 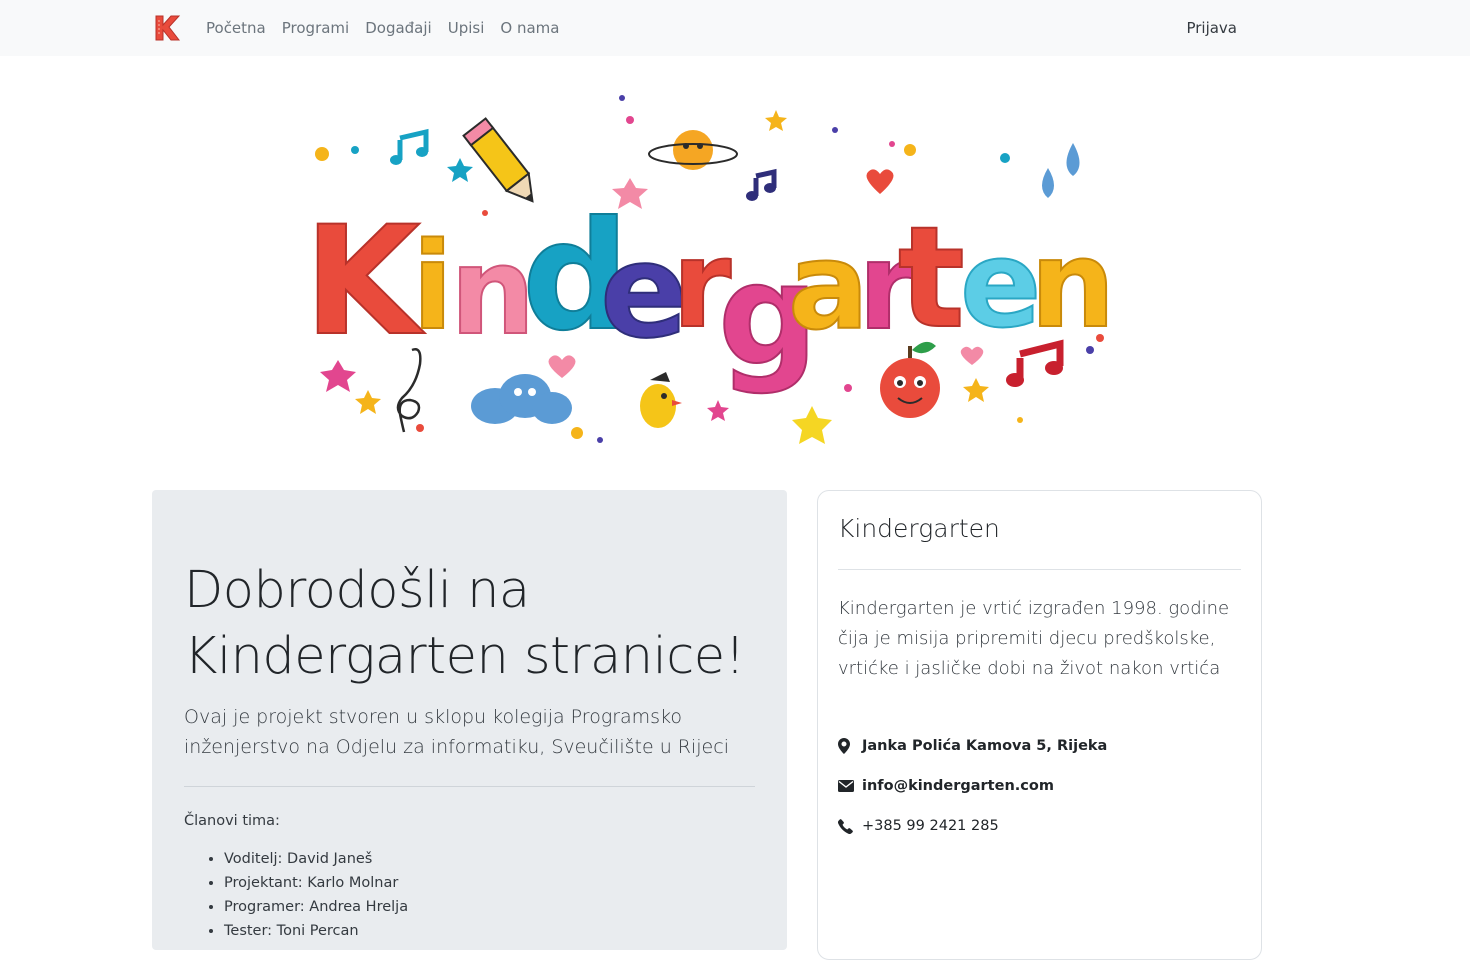 I want to click on contact-address: Janka Polića Kamova 5, Rijeka, so click(x=1039, y=746).